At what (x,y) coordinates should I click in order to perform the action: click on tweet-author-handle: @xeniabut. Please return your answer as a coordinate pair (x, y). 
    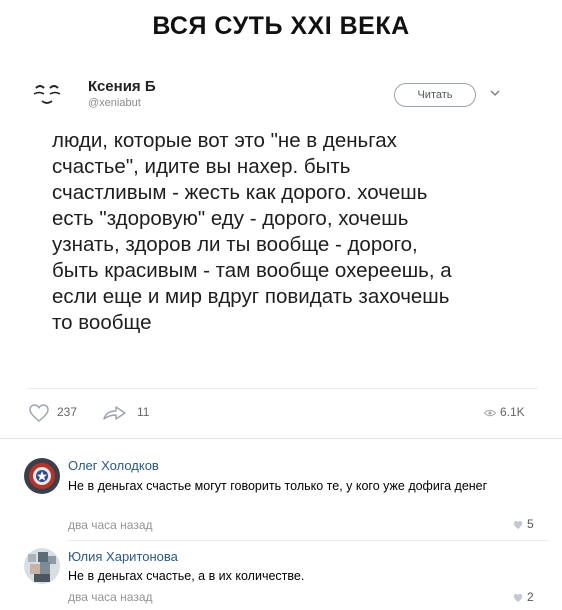
    Looking at the image, I should click on (114, 103).